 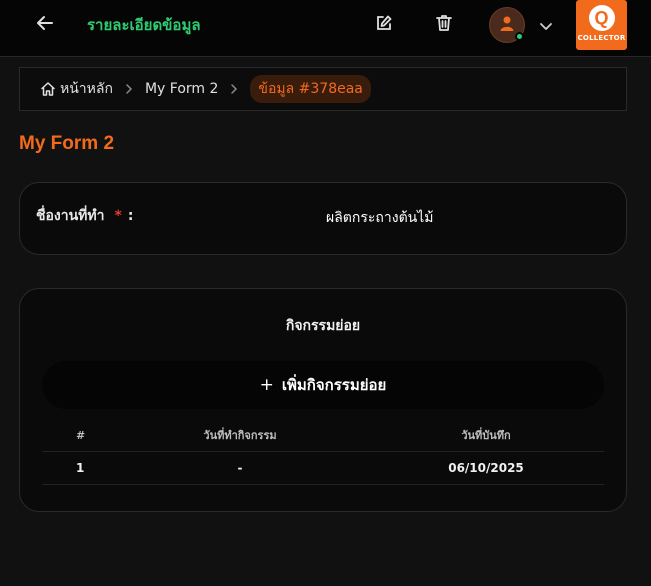 I want to click on breadcrumb: หน้าหลัก My Form 2 ข้อมูล #378eaa, so click(x=323, y=89).